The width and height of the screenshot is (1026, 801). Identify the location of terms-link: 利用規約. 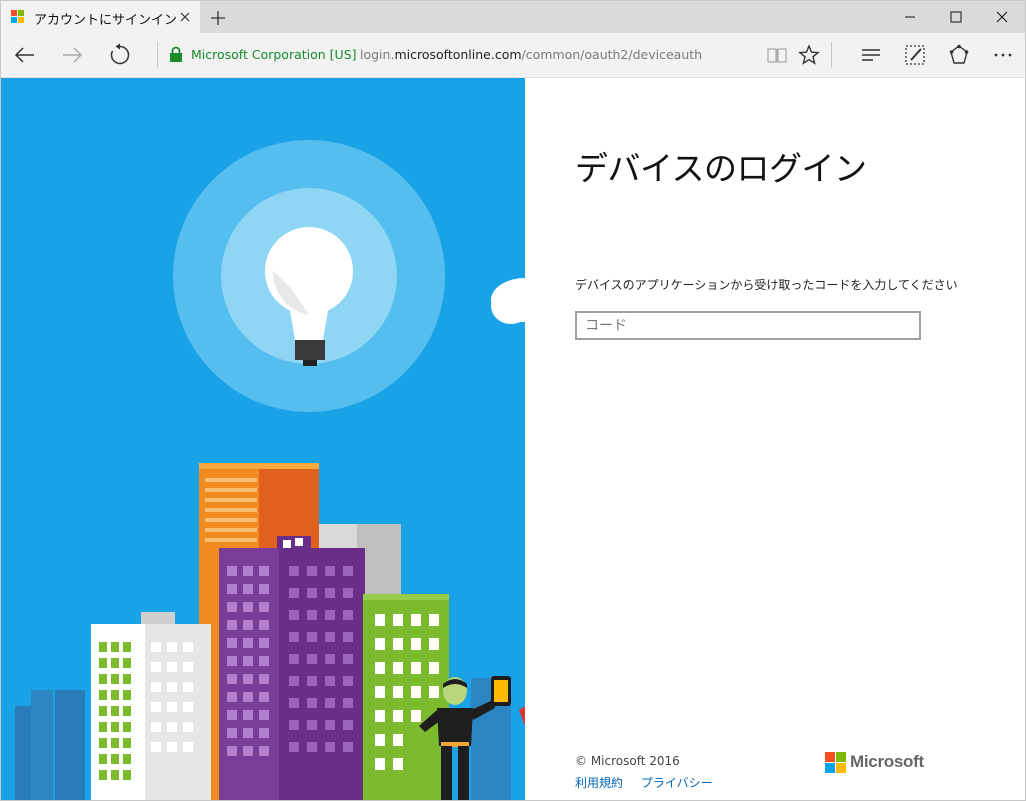
(599, 783).